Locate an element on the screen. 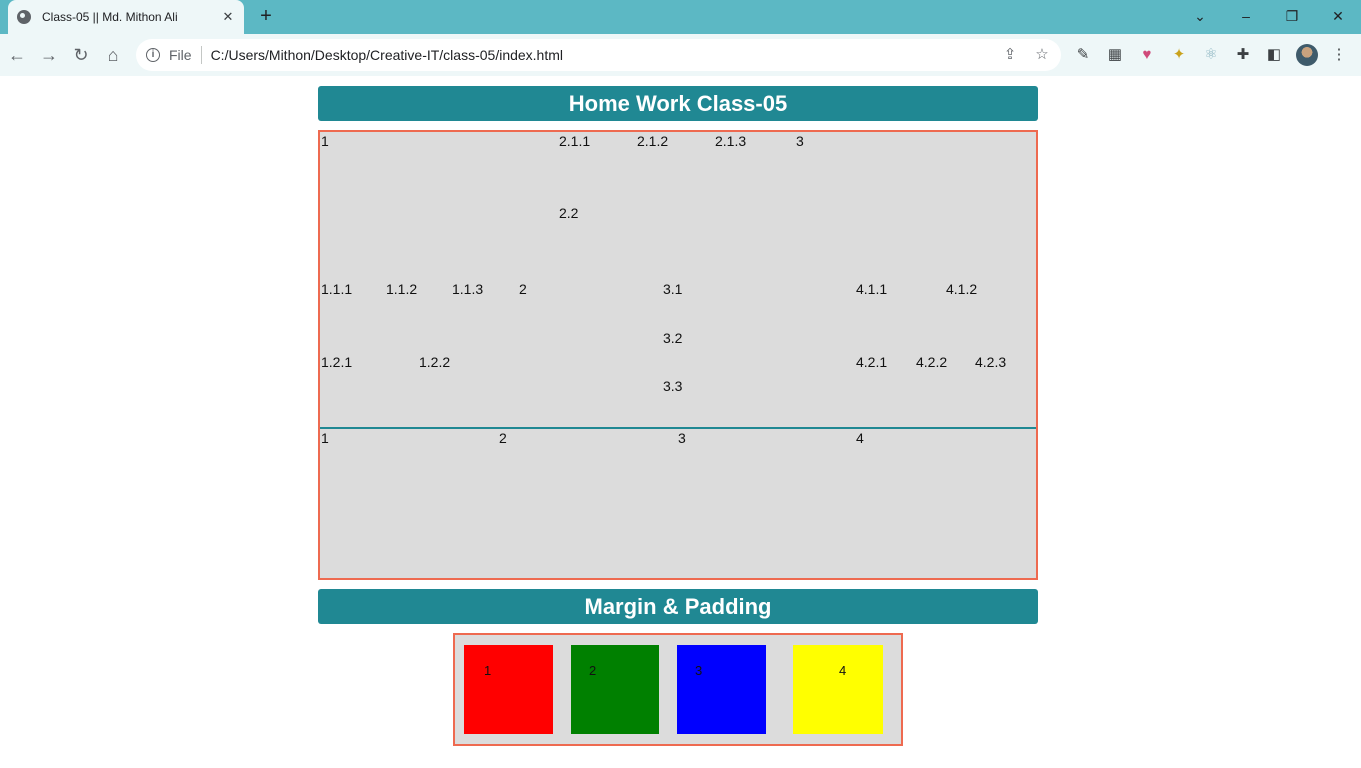 This screenshot has width=1361, height=768. cell-label: 3.1 is located at coordinates (673, 289).